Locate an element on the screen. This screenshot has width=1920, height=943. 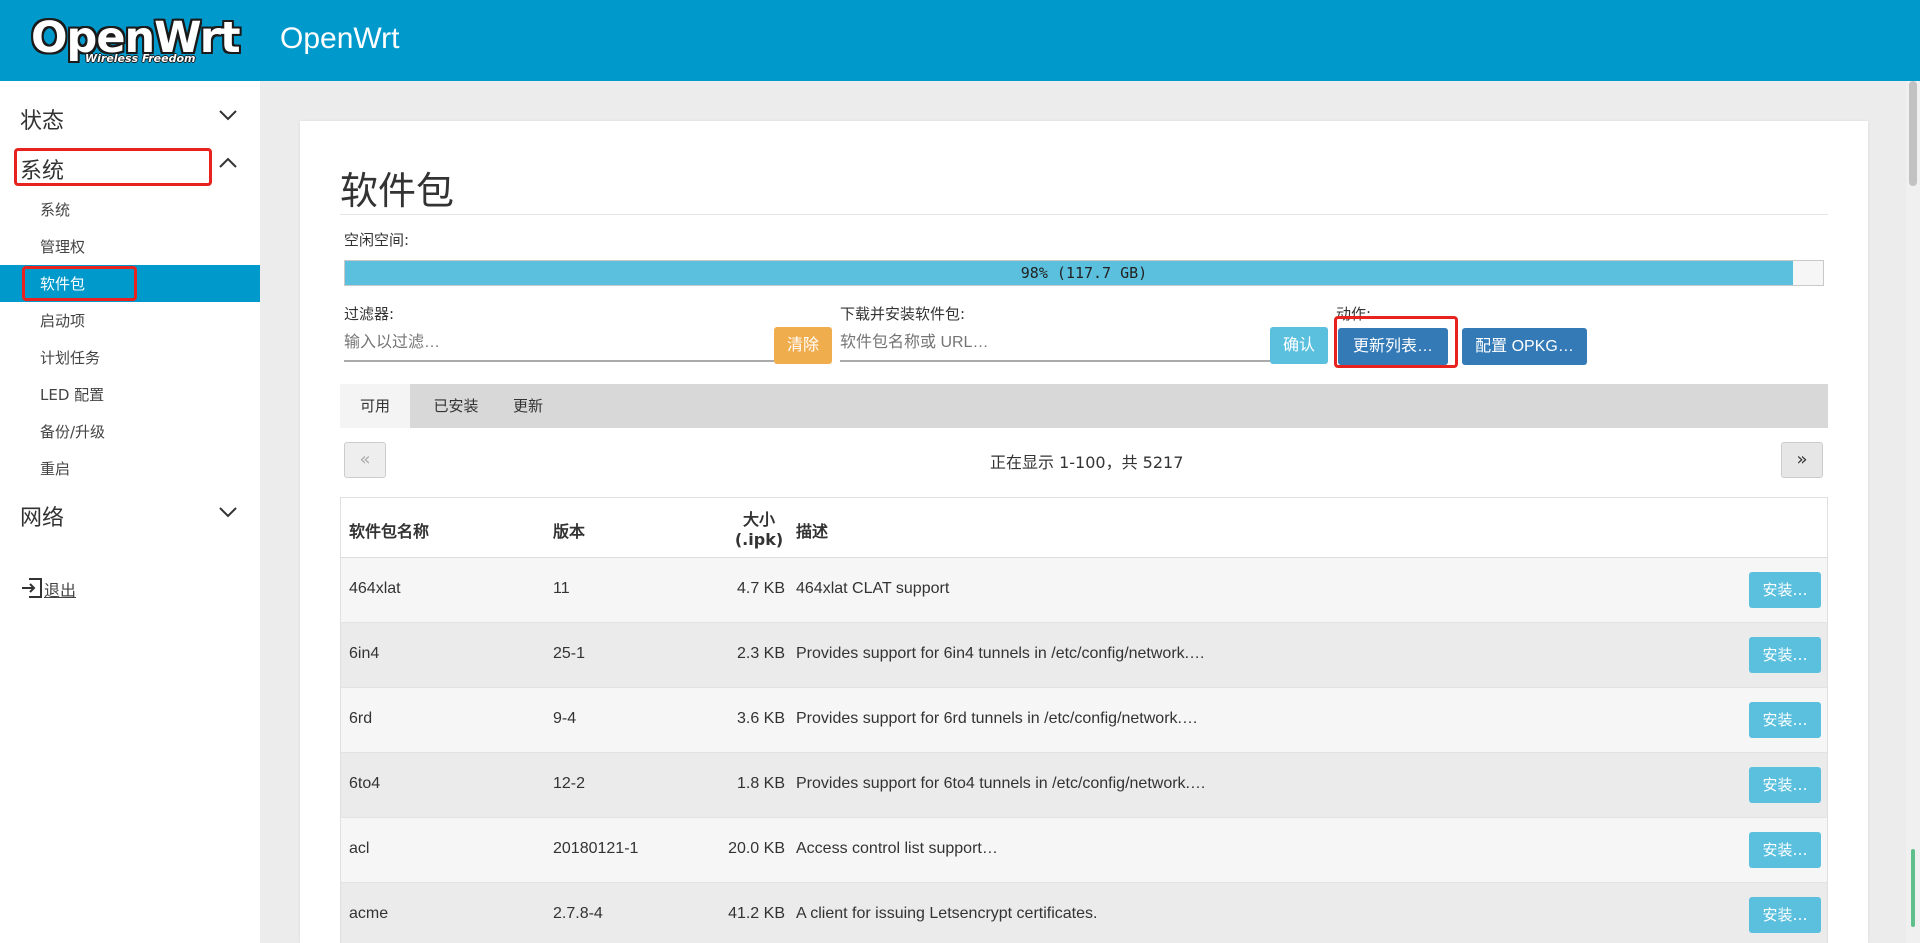
page-title: 软件包 is located at coordinates (397, 192).